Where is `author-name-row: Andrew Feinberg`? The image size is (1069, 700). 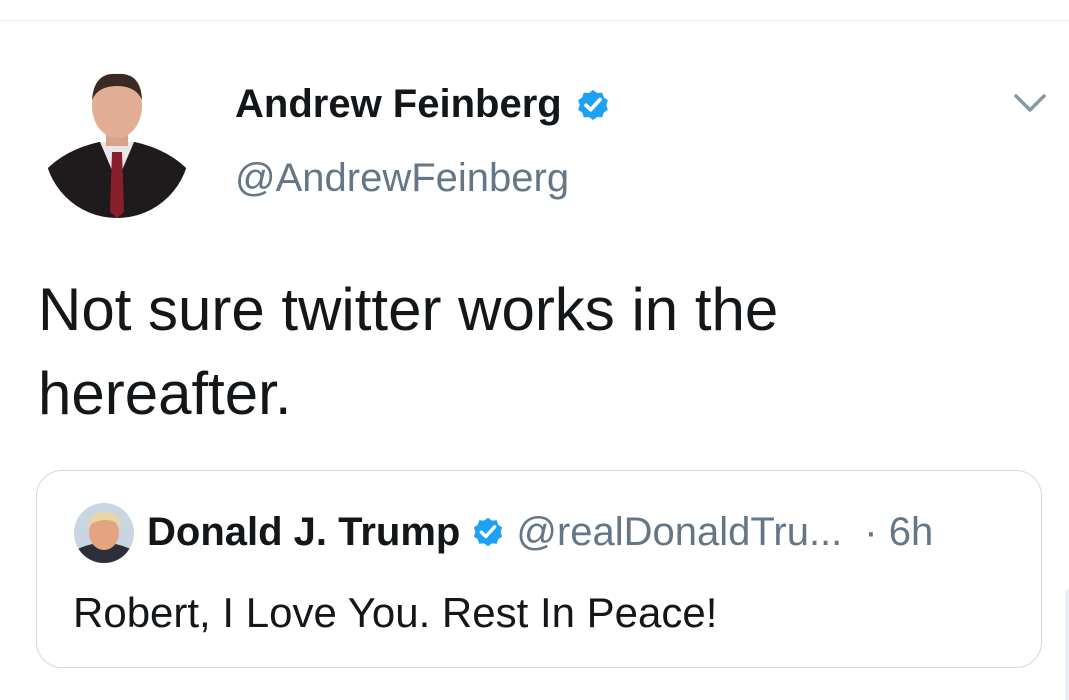 author-name-row: Andrew Feinberg is located at coordinates (423, 104).